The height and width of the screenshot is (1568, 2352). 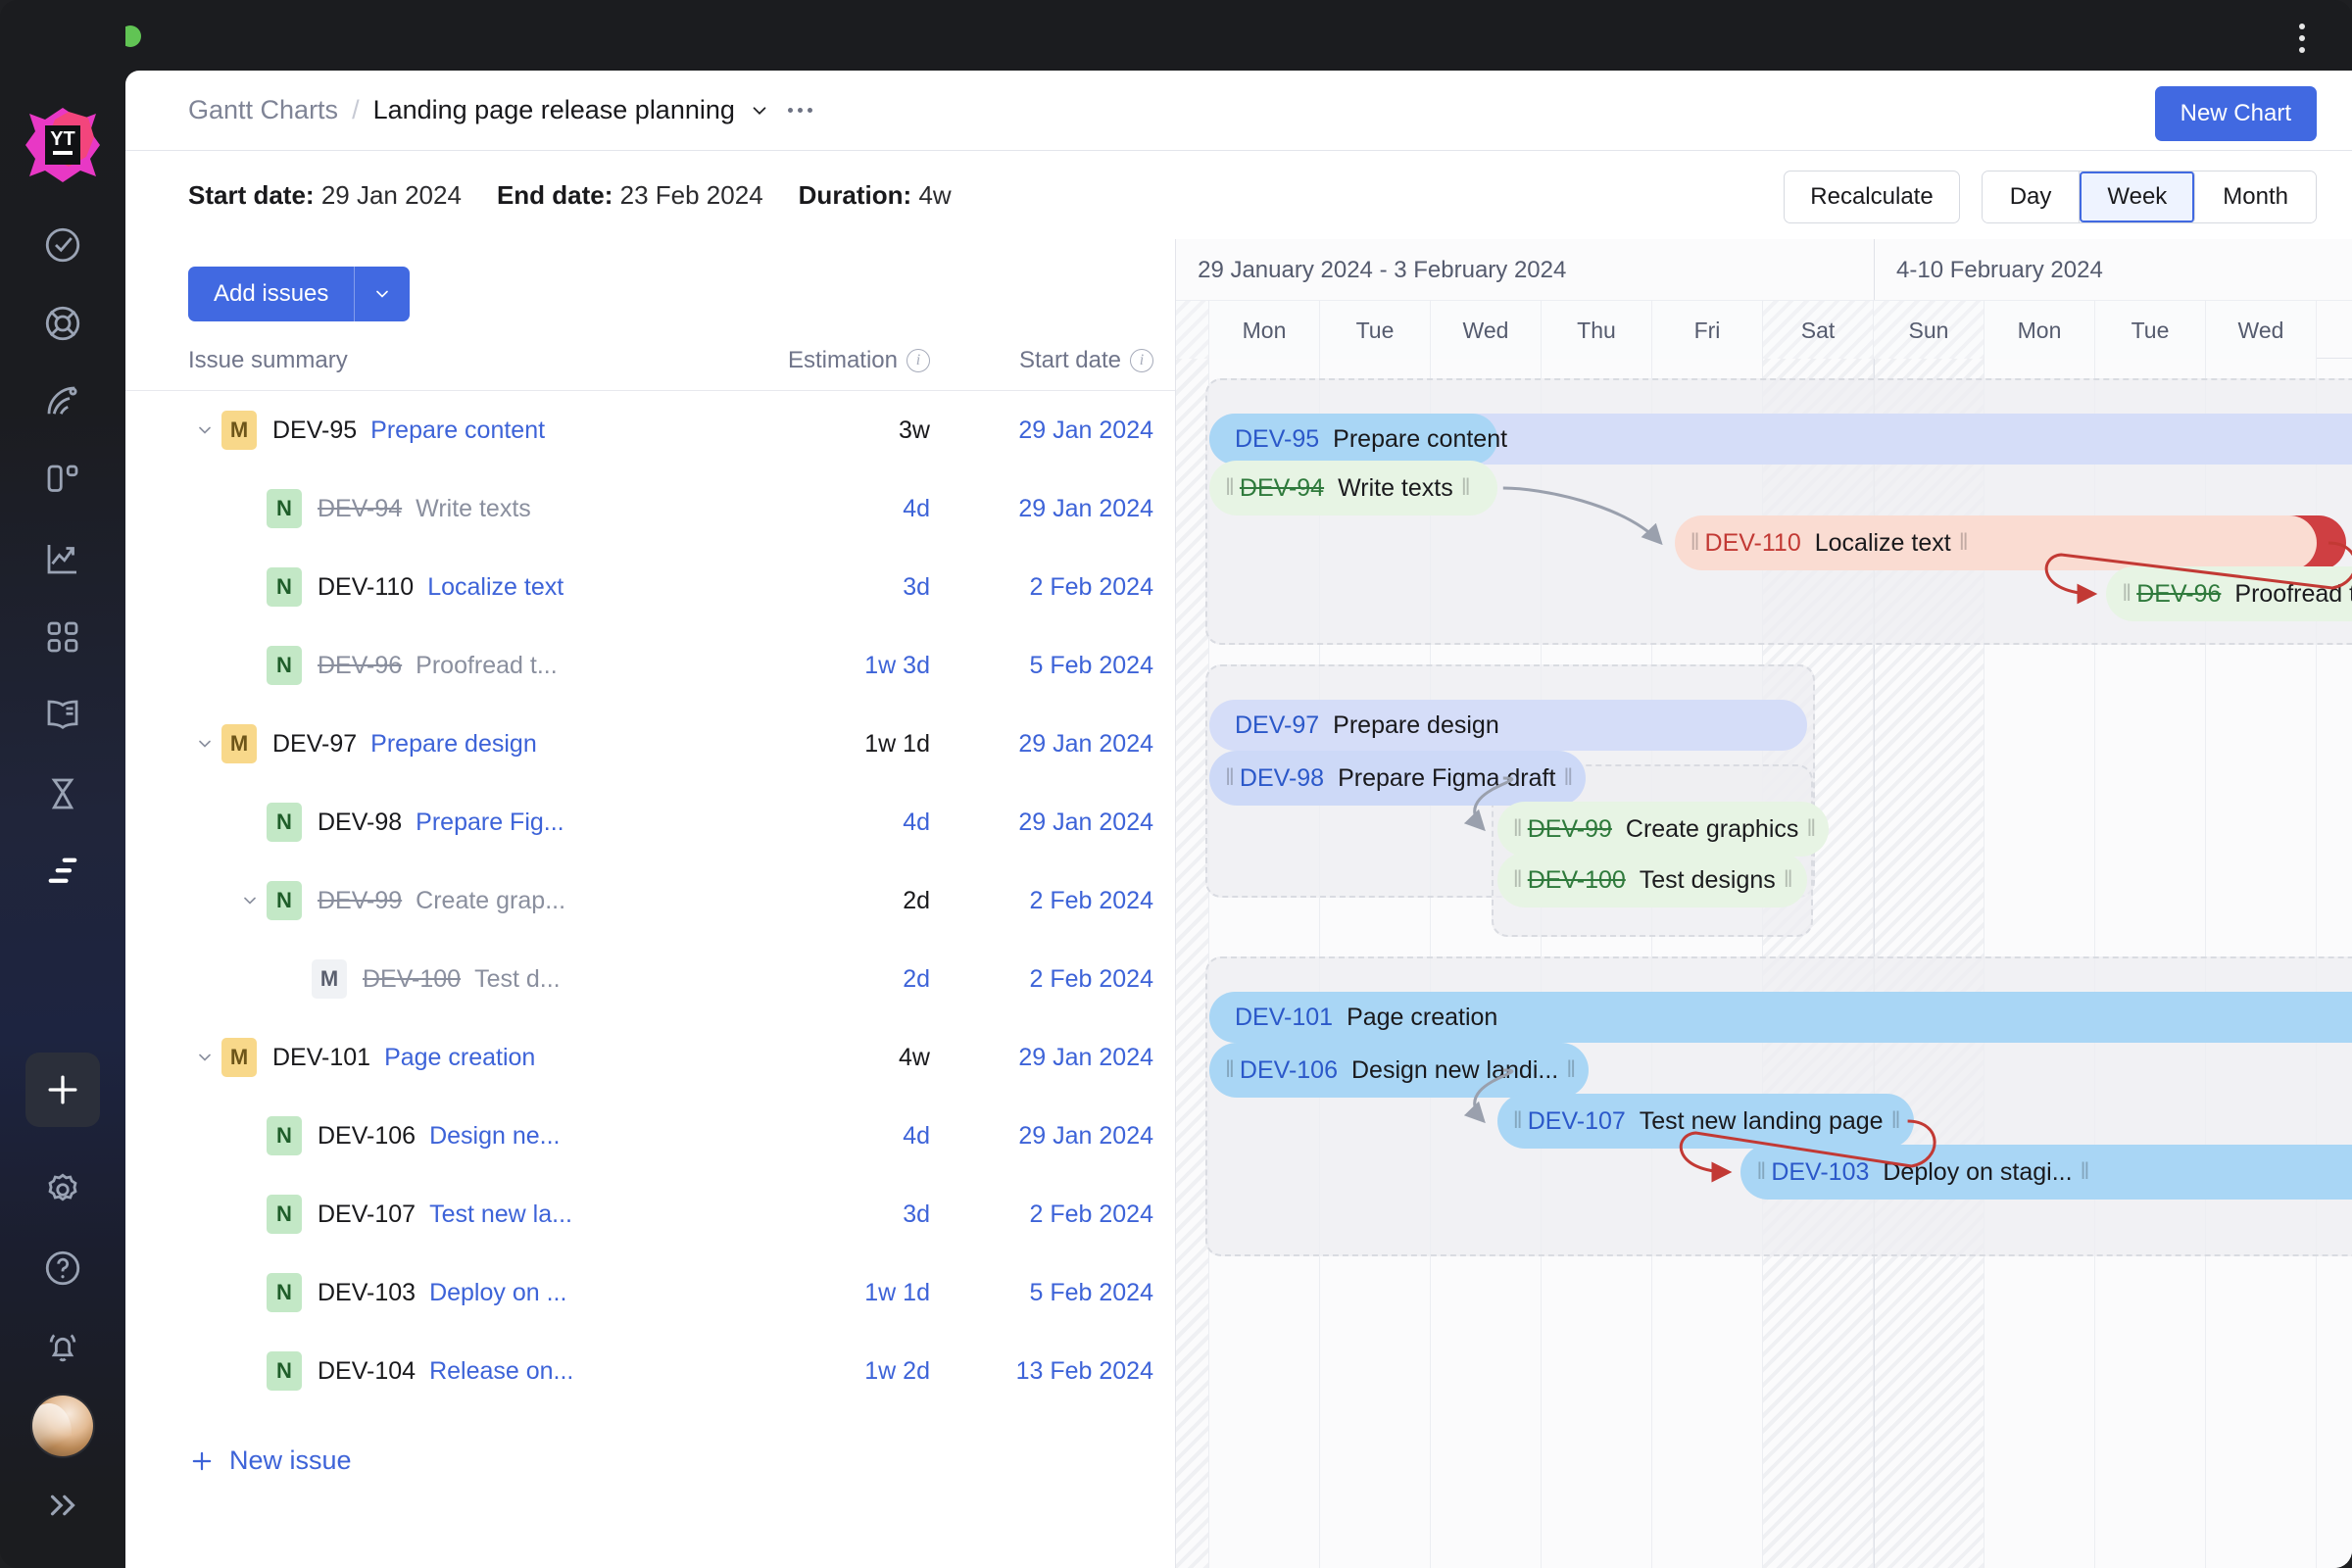 What do you see at coordinates (650, 587) in the screenshot?
I see `table-row: N DEV-110 Localize text 3d 2 Feb 2024` at bounding box center [650, 587].